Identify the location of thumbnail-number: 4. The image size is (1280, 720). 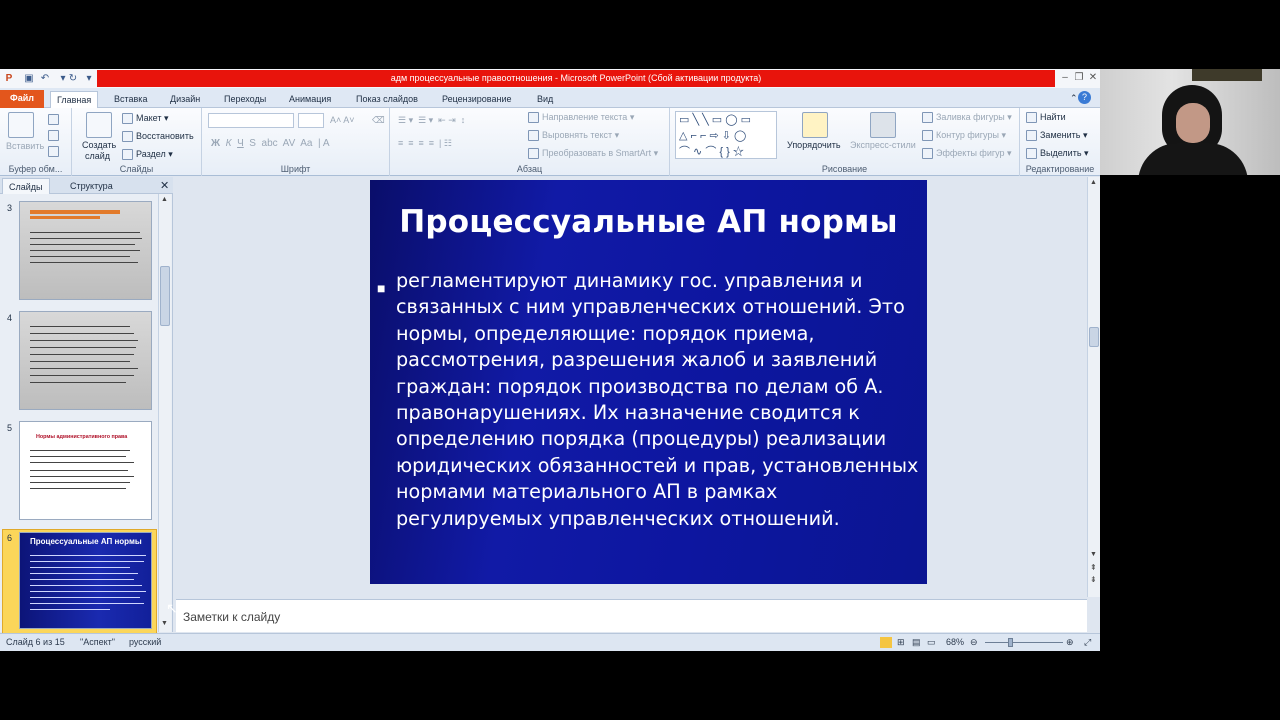
(10, 318).